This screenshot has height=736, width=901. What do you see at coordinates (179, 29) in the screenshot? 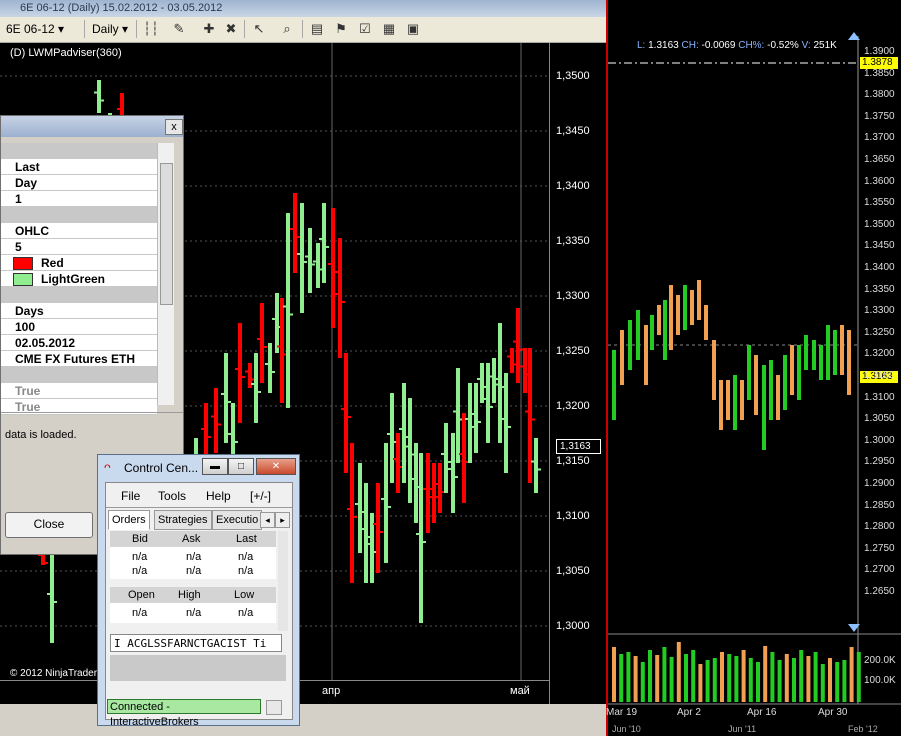
I see `pencil-icon: ✎` at bounding box center [179, 29].